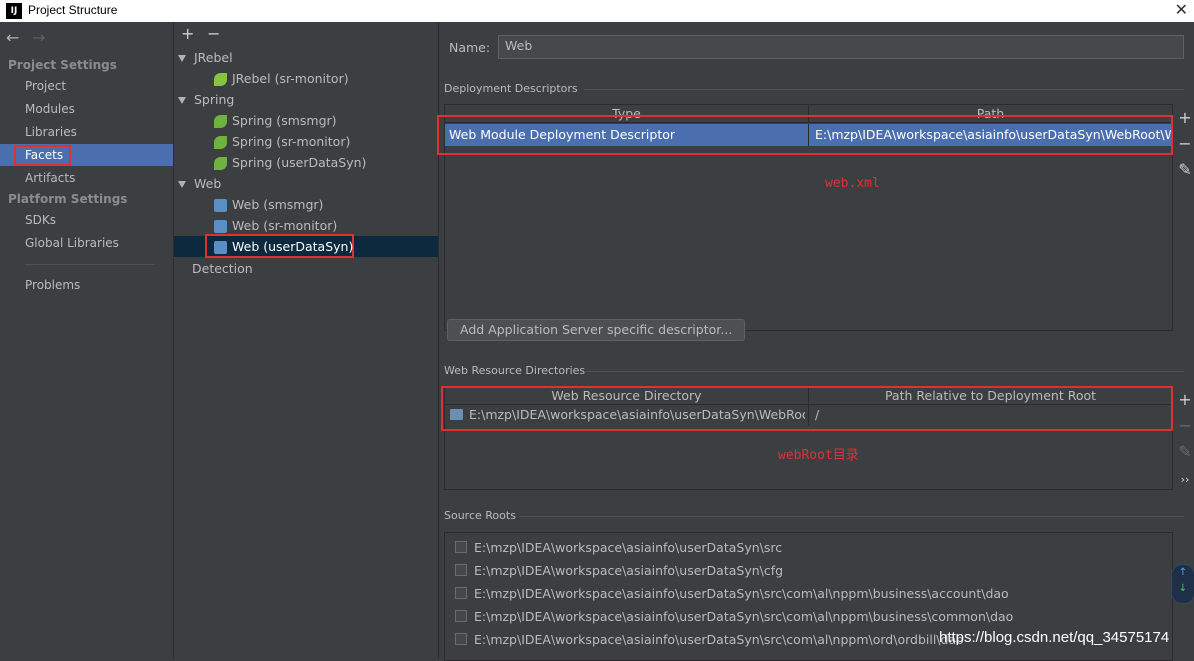 The height and width of the screenshot is (661, 1194). I want to click on tree-item-label: Web (smsmgr), so click(278, 204).